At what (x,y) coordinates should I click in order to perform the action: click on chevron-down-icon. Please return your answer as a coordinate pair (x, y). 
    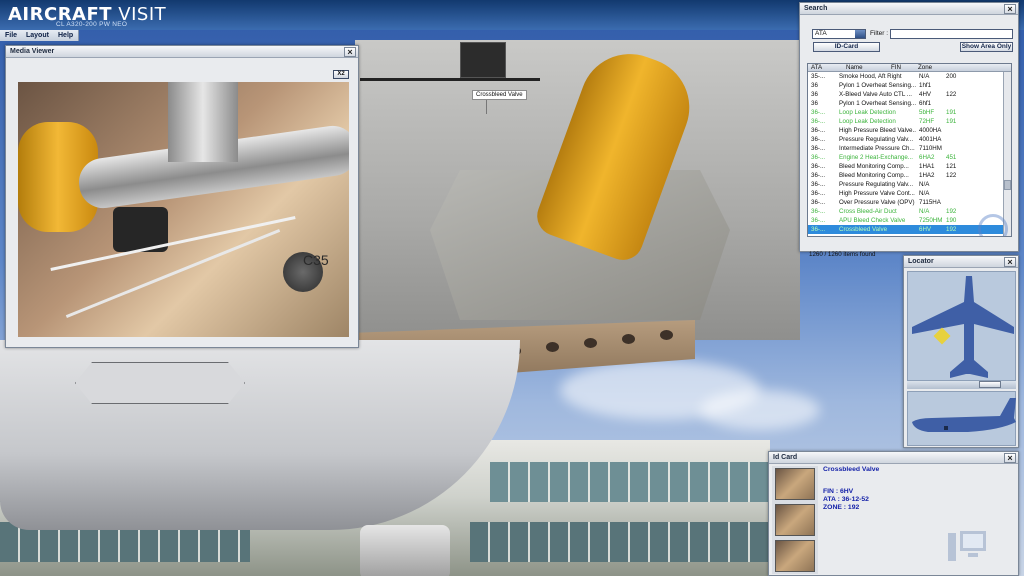
    Looking at the image, I should click on (860, 34).